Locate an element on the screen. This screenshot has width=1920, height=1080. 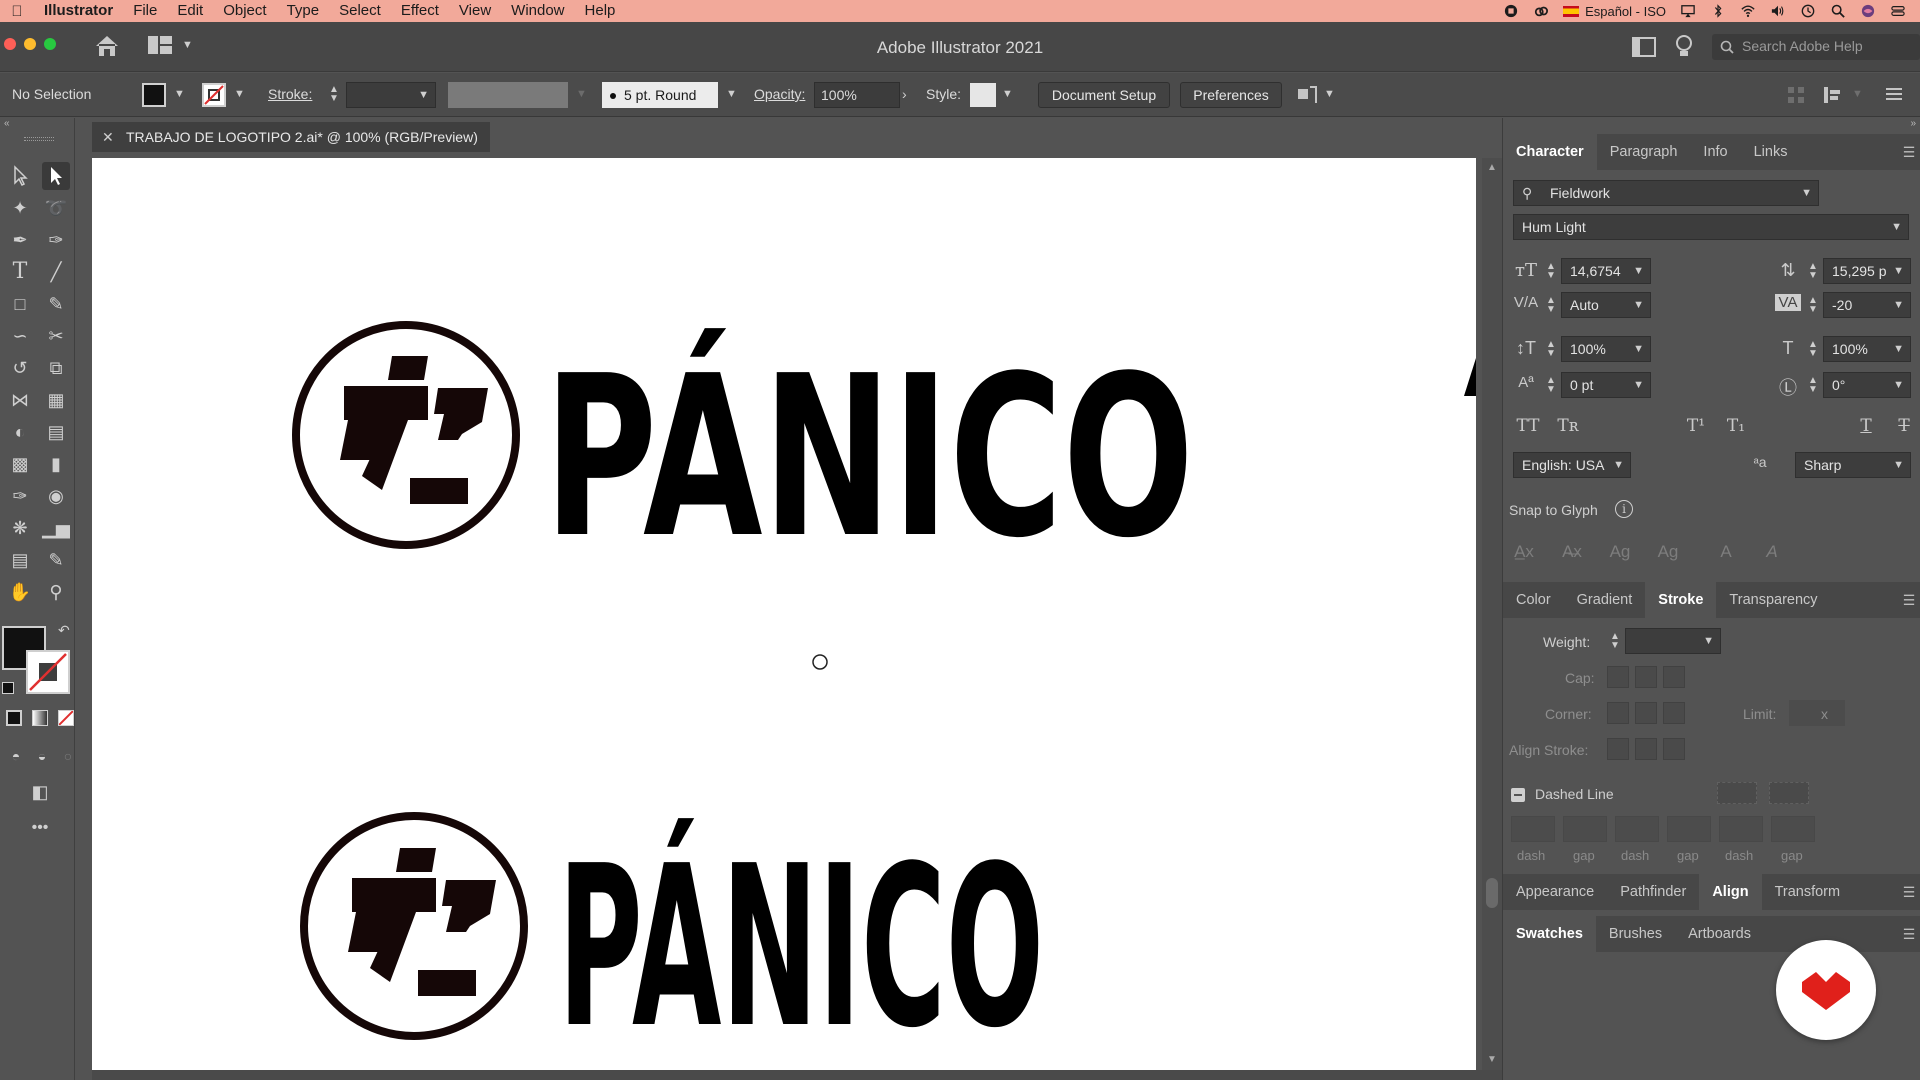
tab-artboards: Artboards is located at coordinates (1719, 934).